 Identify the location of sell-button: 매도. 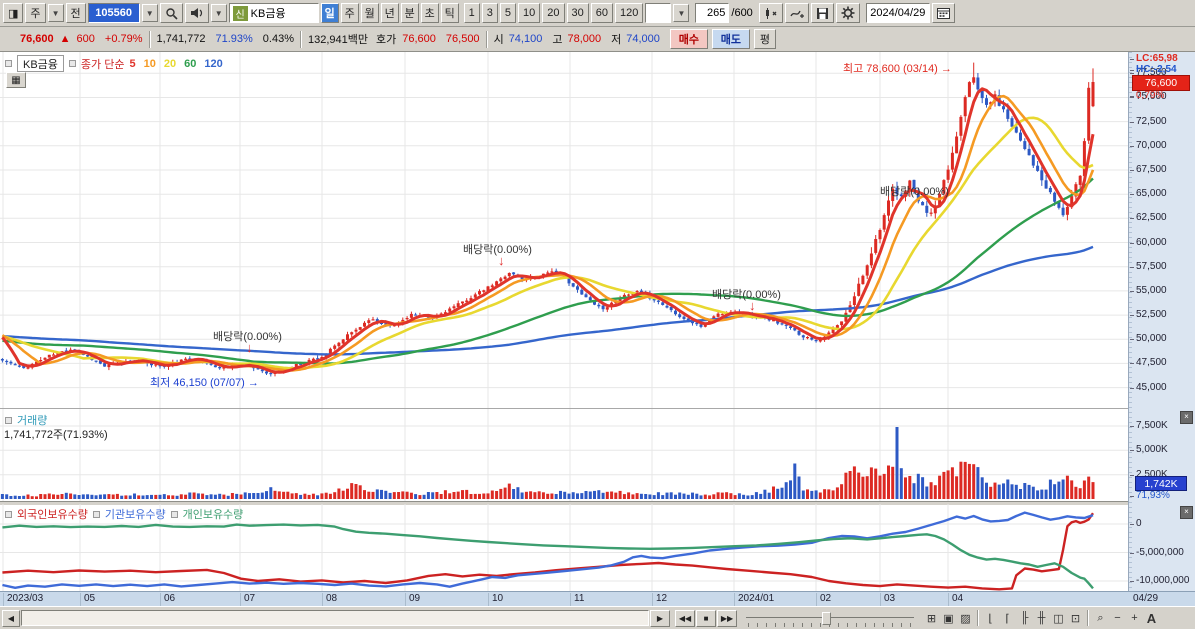
(730, 39).